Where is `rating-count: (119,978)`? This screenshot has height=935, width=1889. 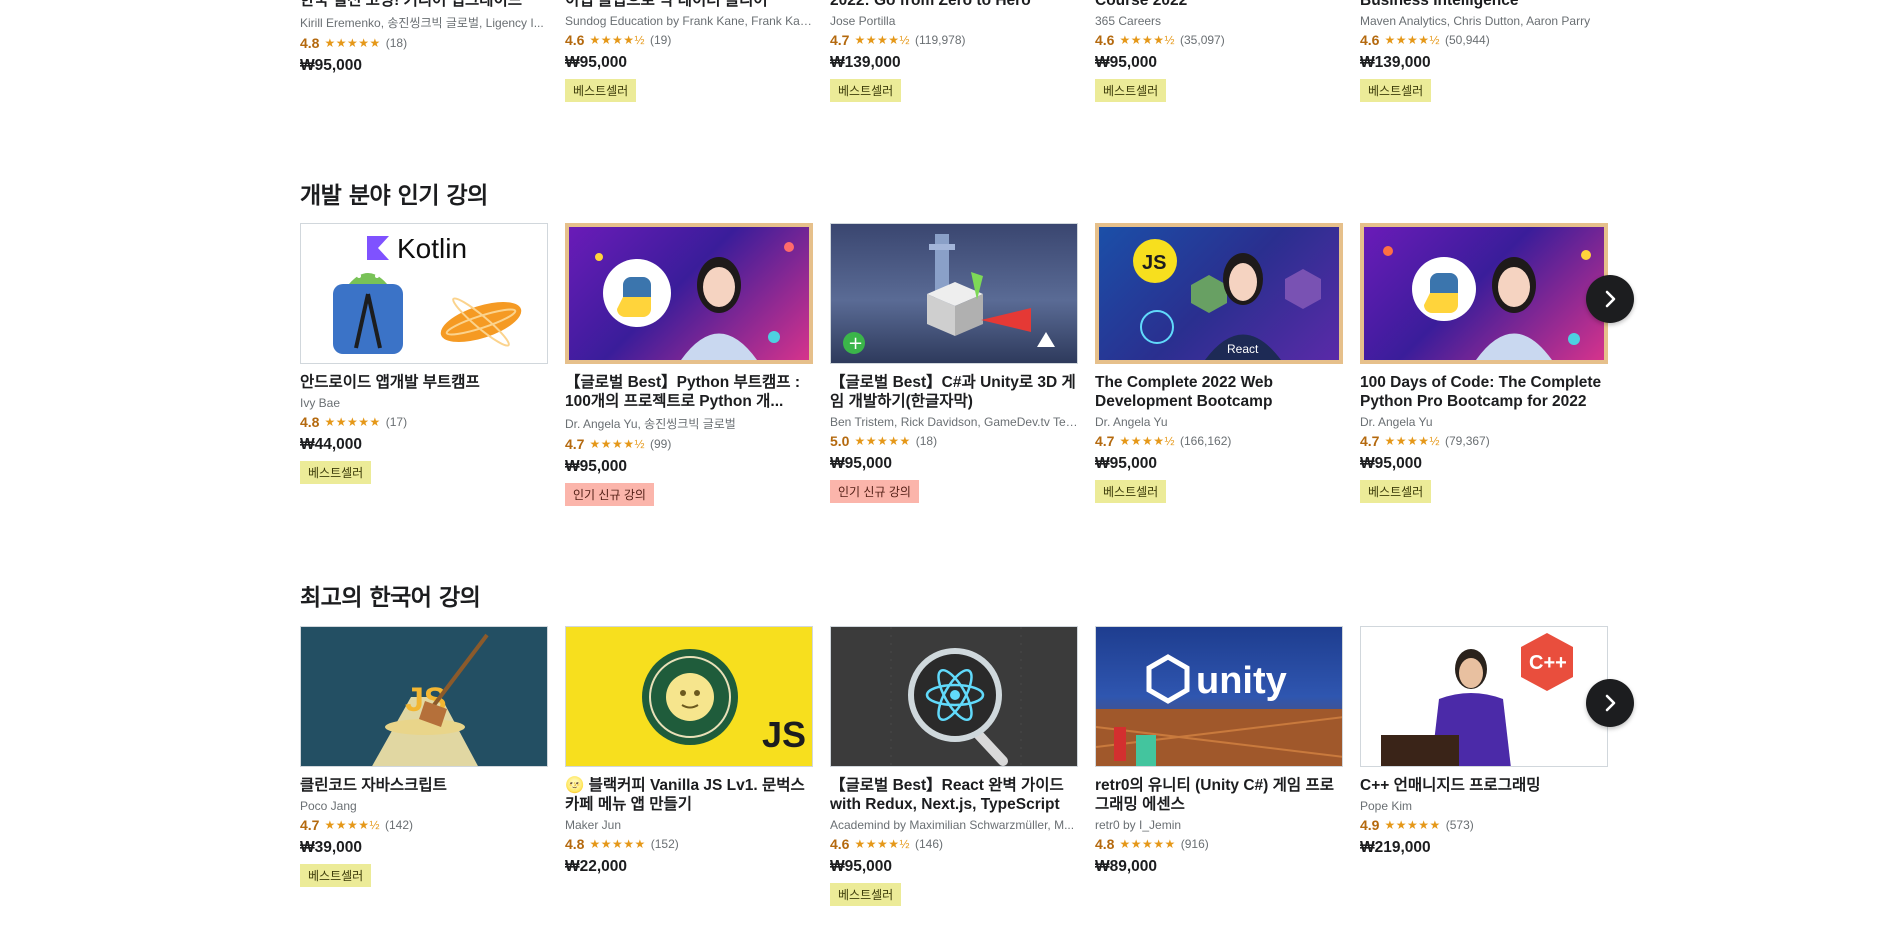 rating-count: (119,978) is located at coordinates (940, 40).